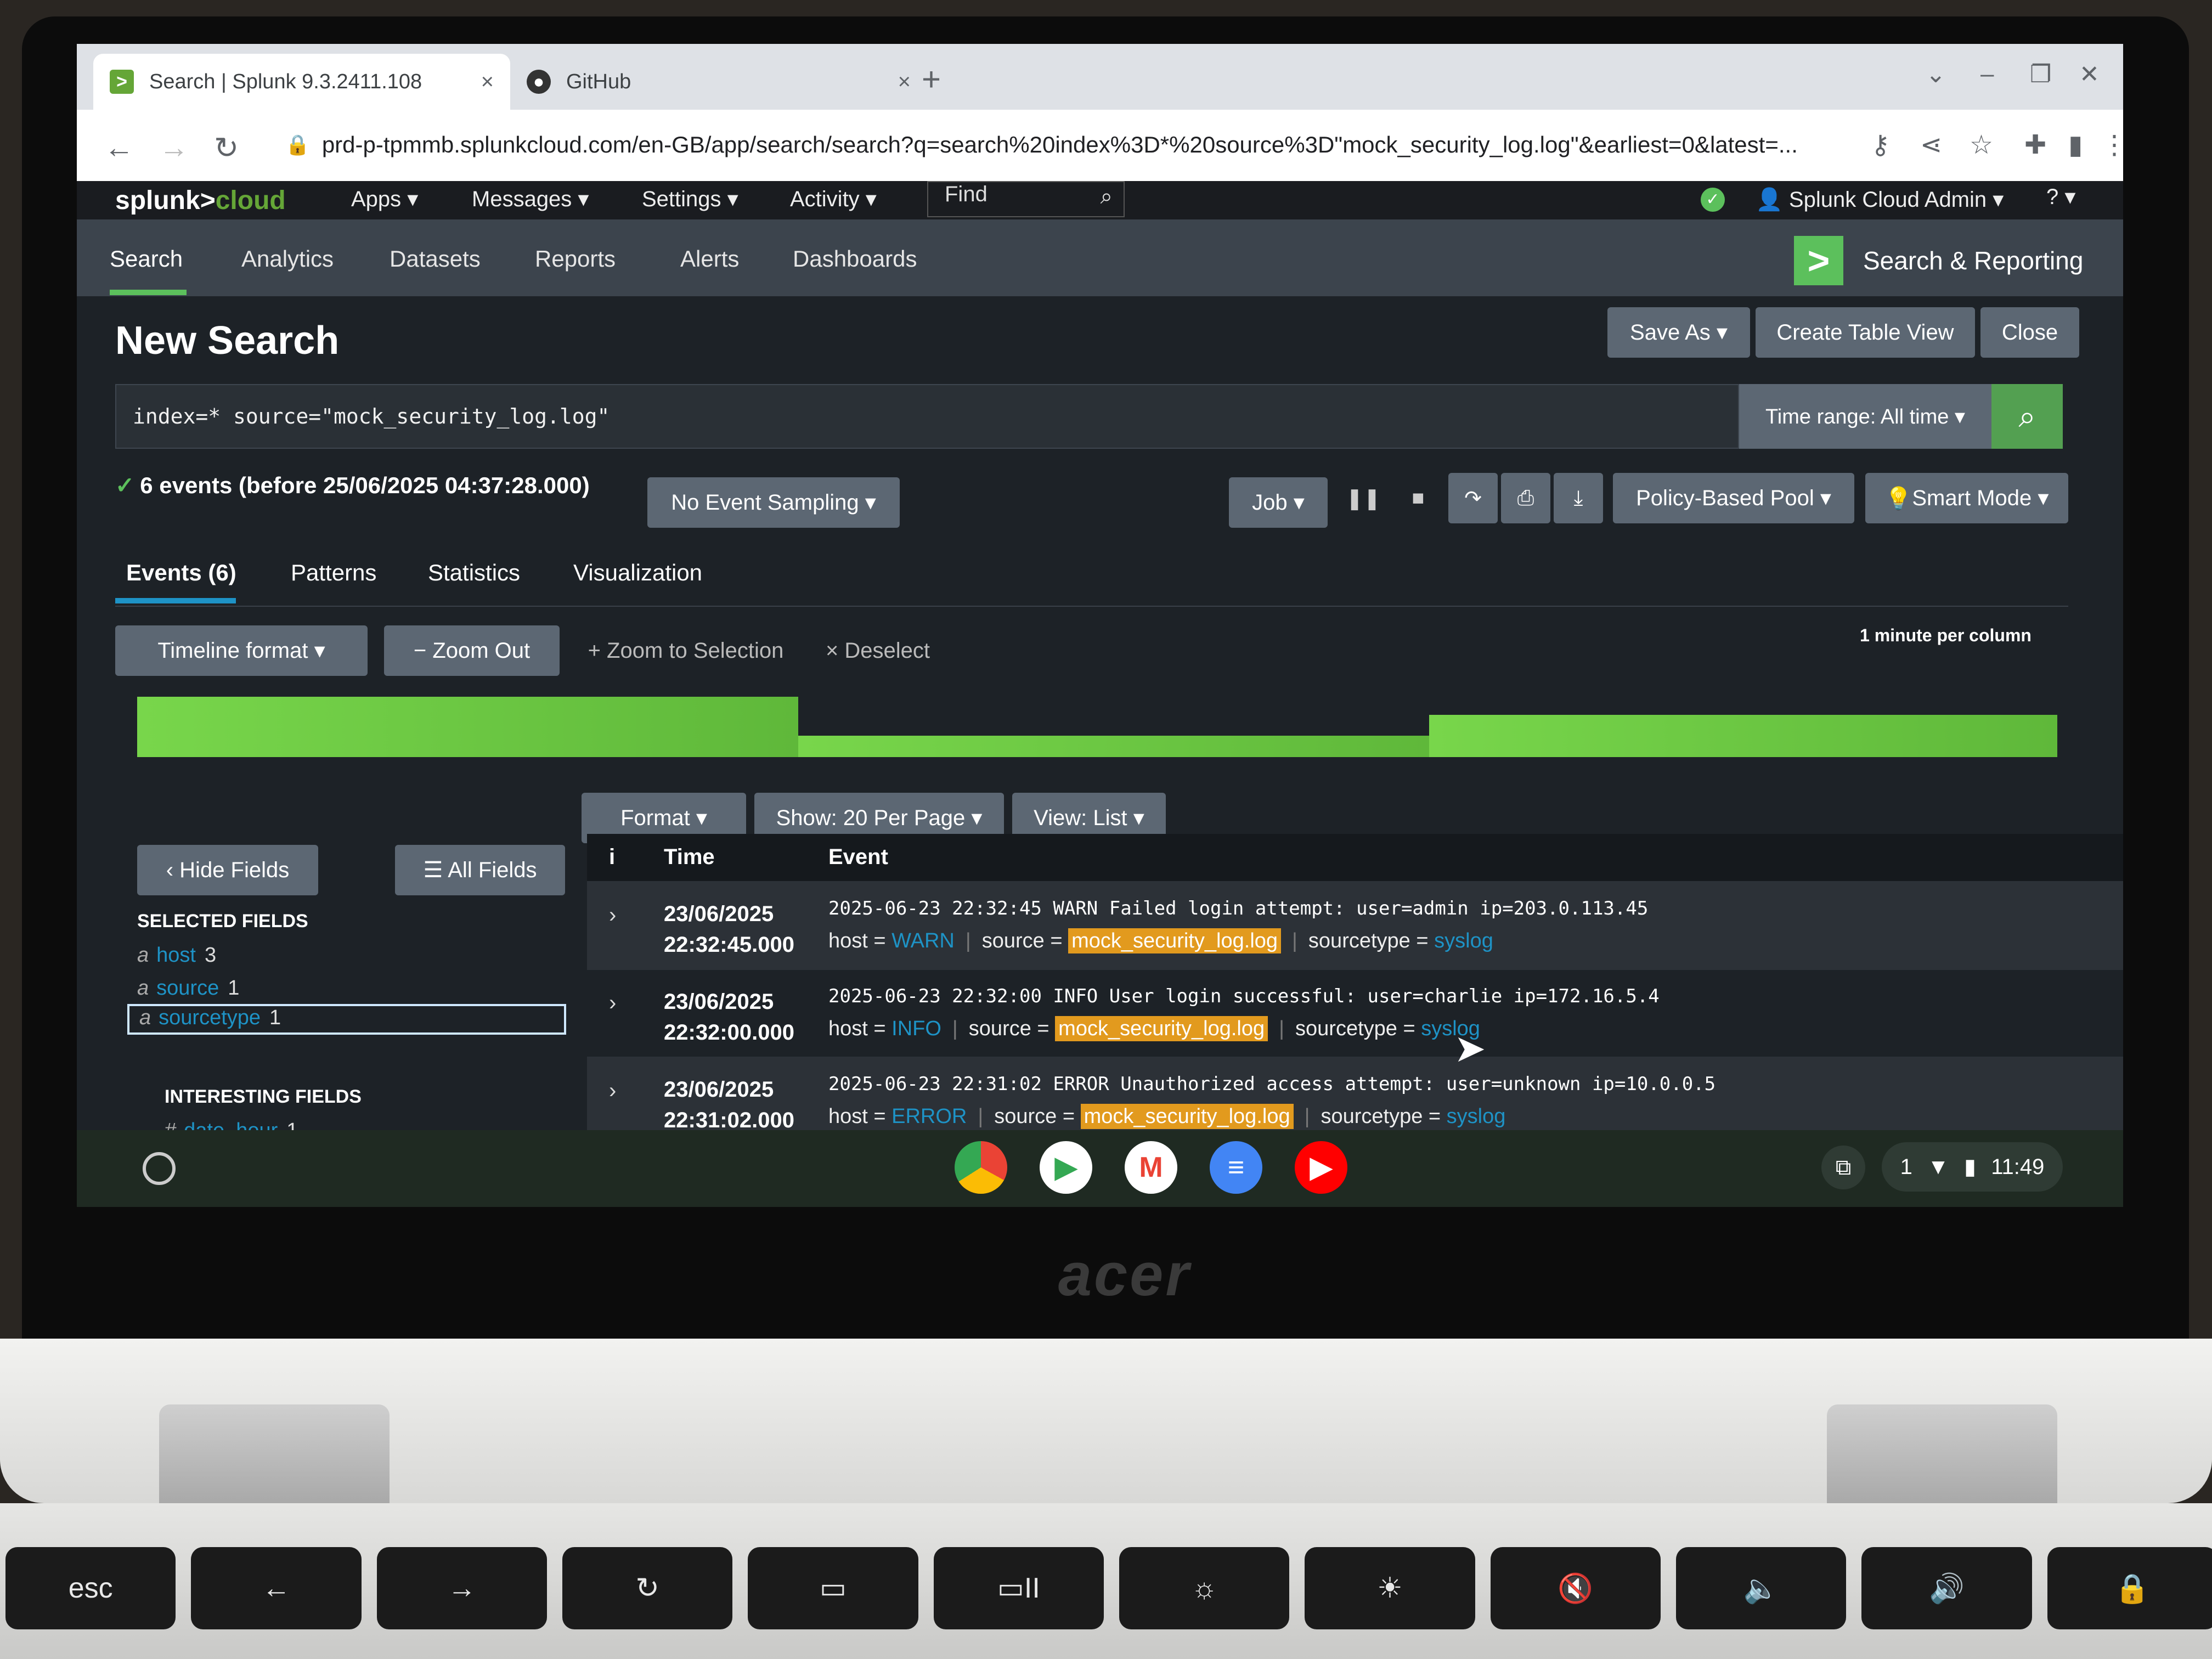 This screenshot has width=2212, height=1659. What do you see at coordinates (2112, 144) in the screenshot?
I see `menu-kebab-icon: ⋮` at bounding box center [2112, 144].